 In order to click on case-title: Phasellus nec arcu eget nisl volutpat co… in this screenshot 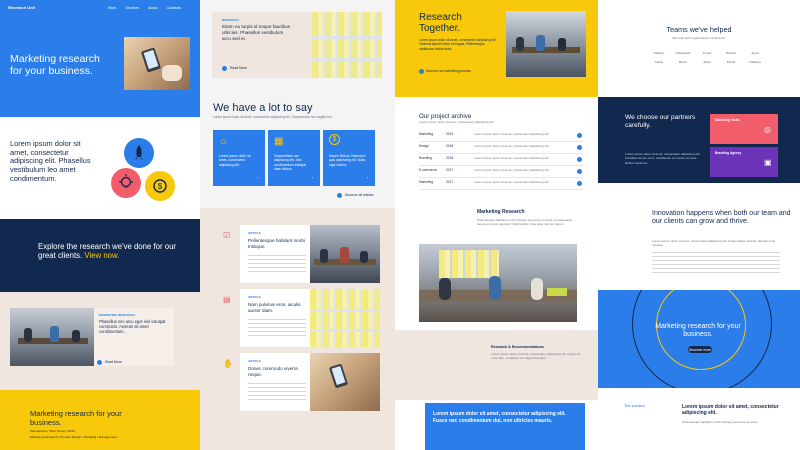, I will do `click(132, 327)`.